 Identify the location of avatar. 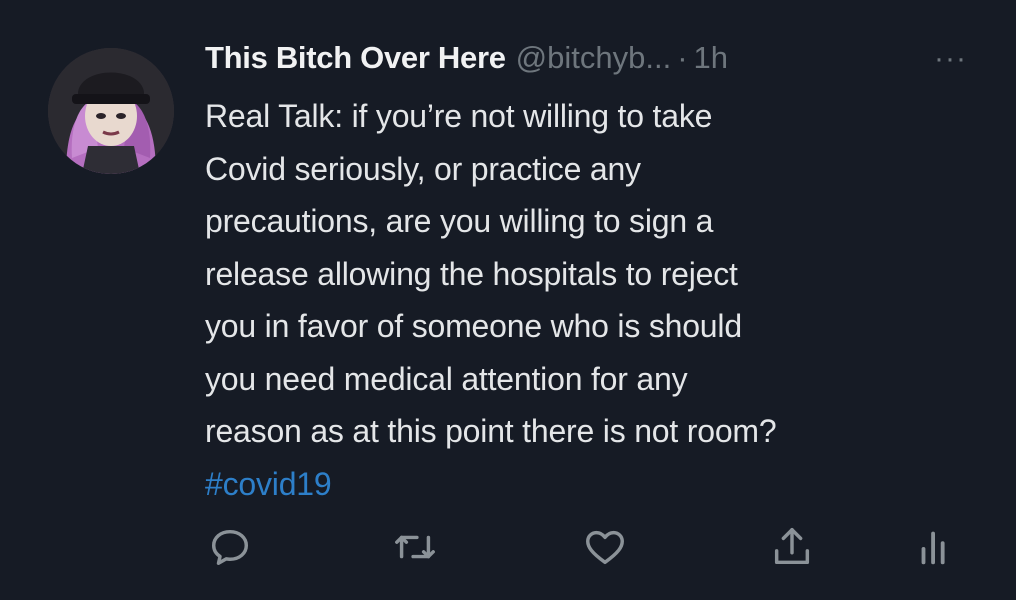
(111, 111).